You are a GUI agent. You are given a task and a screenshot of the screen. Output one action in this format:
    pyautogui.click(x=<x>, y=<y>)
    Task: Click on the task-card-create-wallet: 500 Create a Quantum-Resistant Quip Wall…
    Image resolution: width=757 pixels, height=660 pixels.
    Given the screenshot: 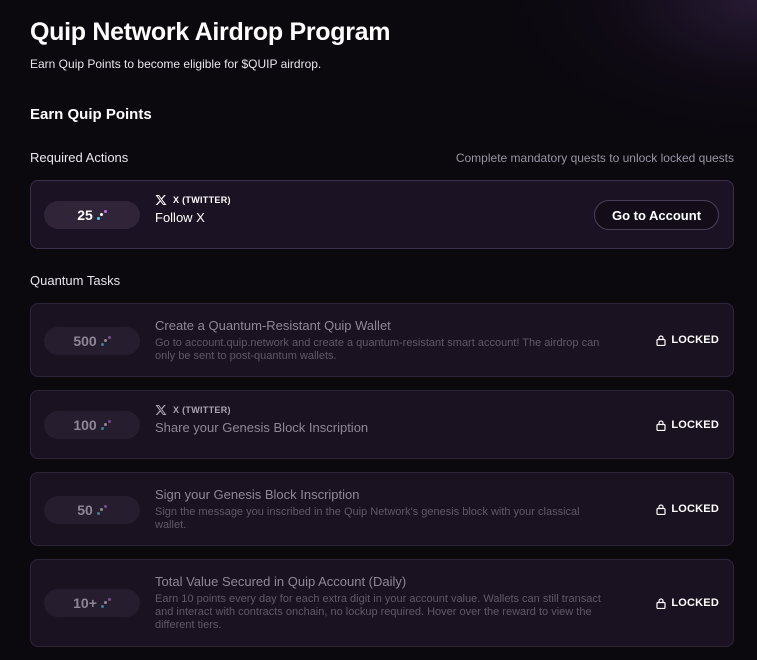 What is the action you would take?
    pyautogui.click(x=382, y=340)
    